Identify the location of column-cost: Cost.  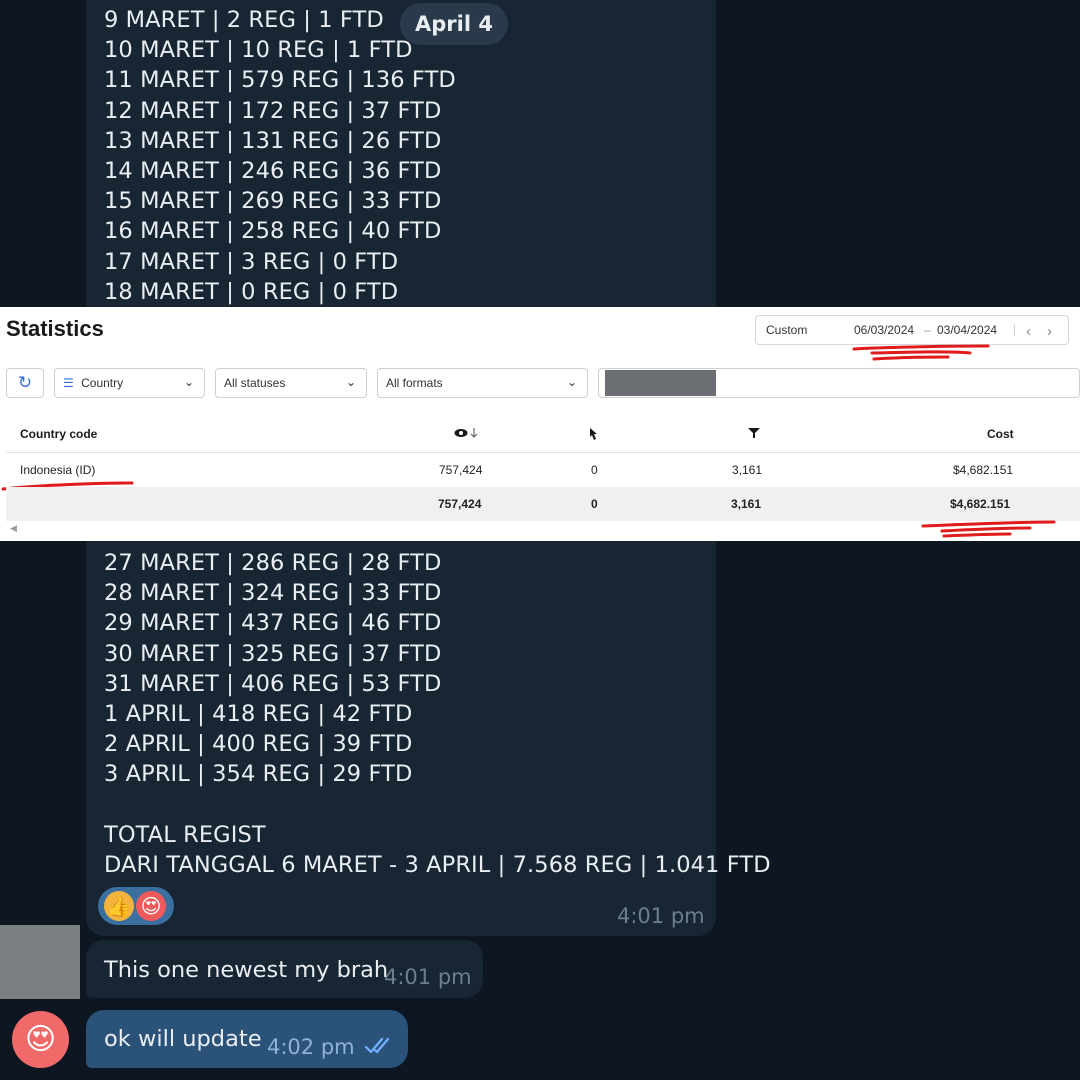
(1000, 434).